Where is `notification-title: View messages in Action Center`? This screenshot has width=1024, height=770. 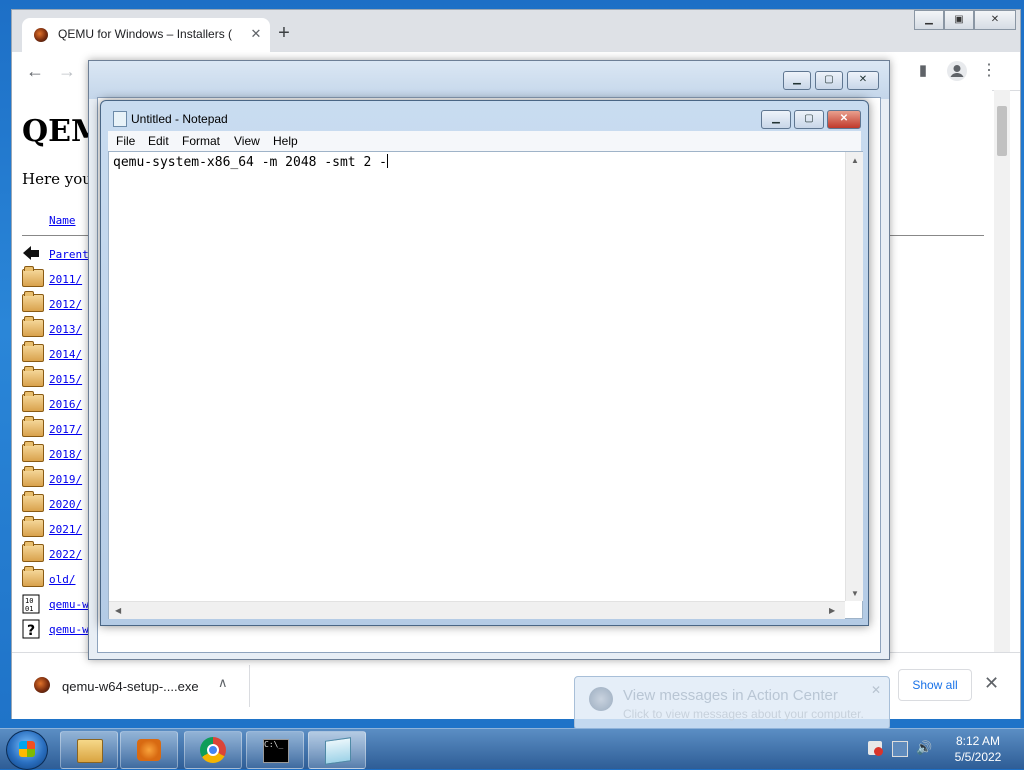
notification-title: View messages in Action Center is located at coordinates (730, 695).